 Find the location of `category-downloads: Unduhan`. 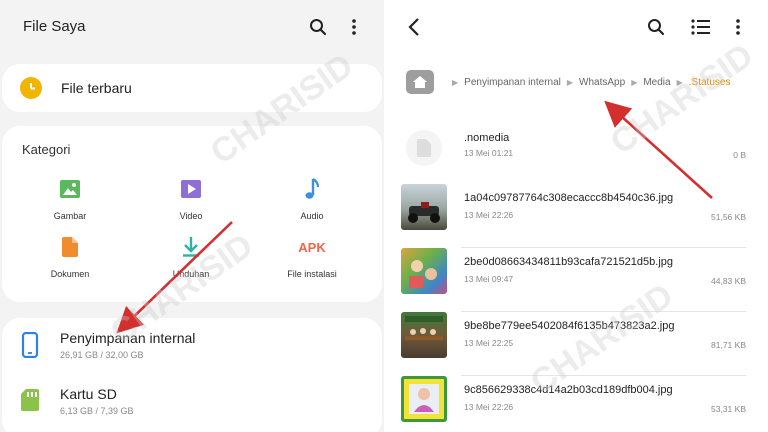

category-downloads: Unduhan is located at coordinates (191, 257).